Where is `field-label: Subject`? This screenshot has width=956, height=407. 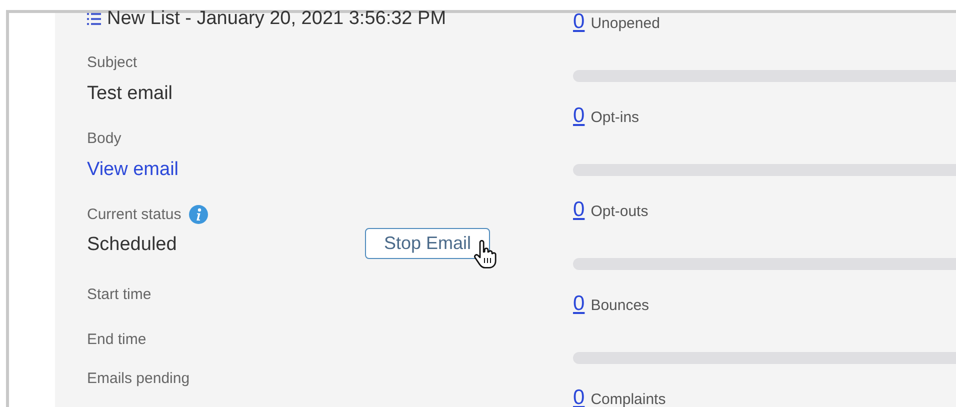 field-label: Subject is located at coordinates (112, 62).